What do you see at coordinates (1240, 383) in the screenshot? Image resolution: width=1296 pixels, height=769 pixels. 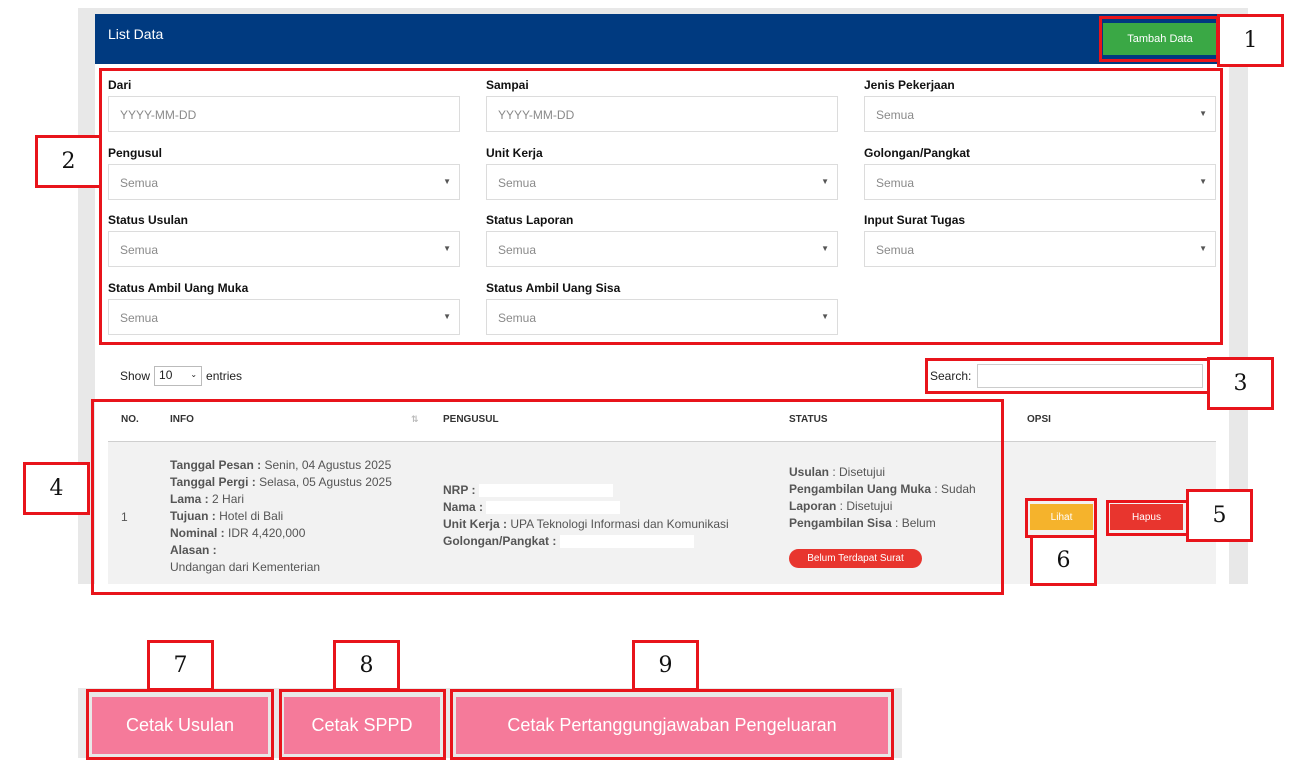 I see `annotation-label-3: 3` at bounding box center [1240, 383].